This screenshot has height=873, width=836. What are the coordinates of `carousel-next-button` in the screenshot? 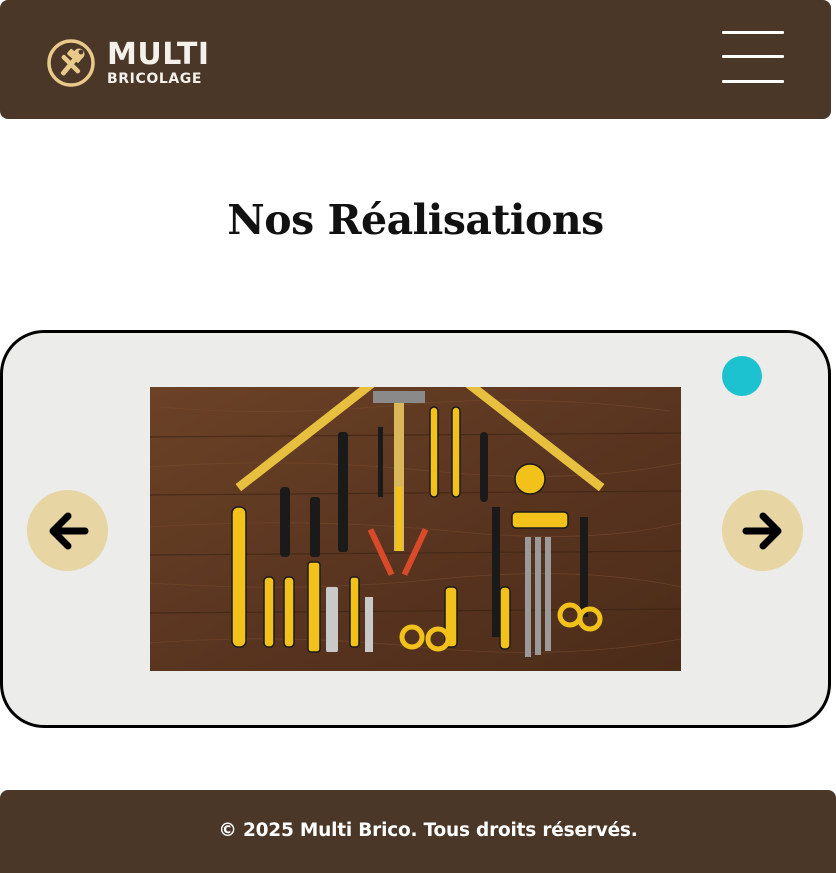 It's located at (762, 530).